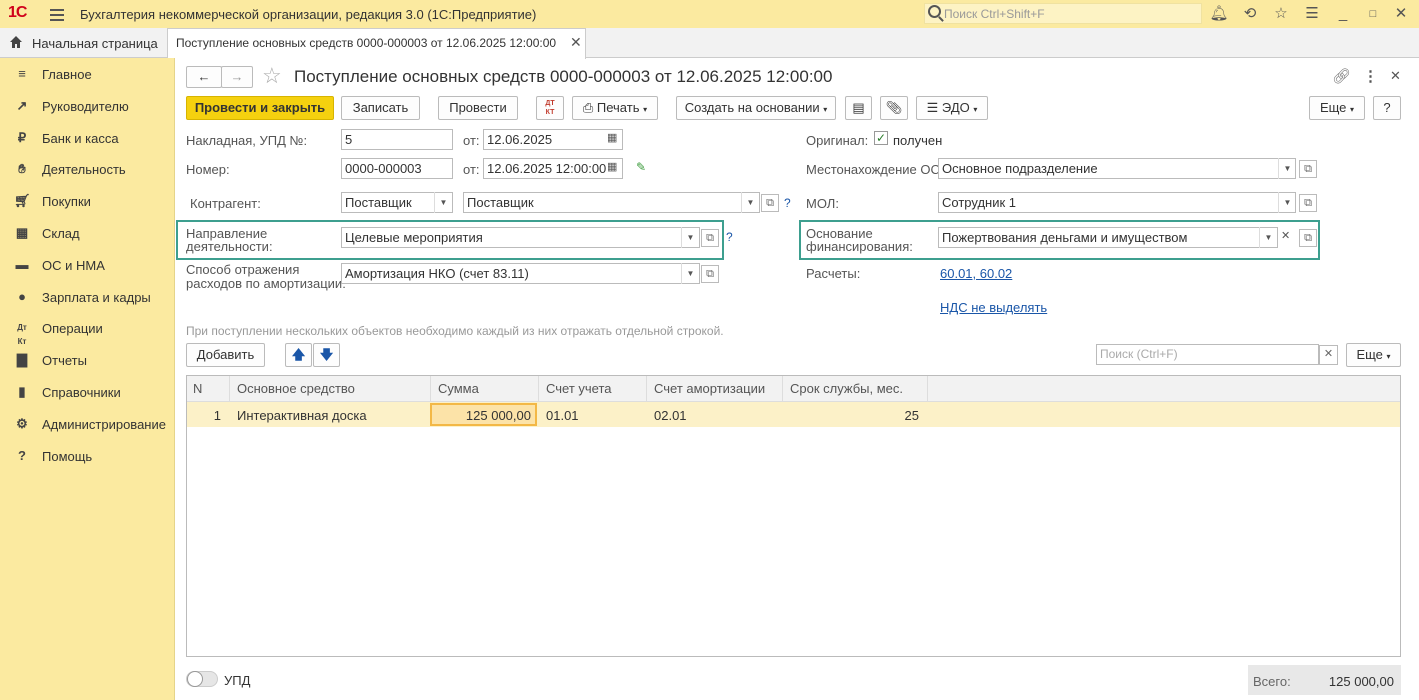 This screenshot has width=1419, height=700. I want to click on move-down-icon: 🡇, so click(326, 355).